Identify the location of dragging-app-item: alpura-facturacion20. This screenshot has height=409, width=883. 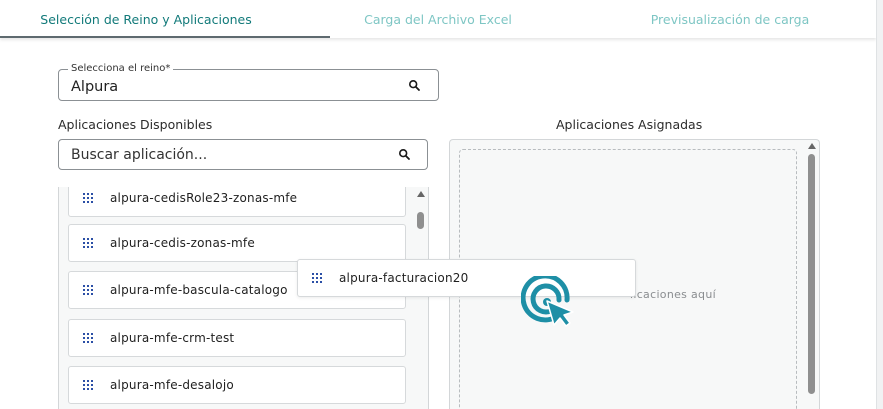
(466, 278).